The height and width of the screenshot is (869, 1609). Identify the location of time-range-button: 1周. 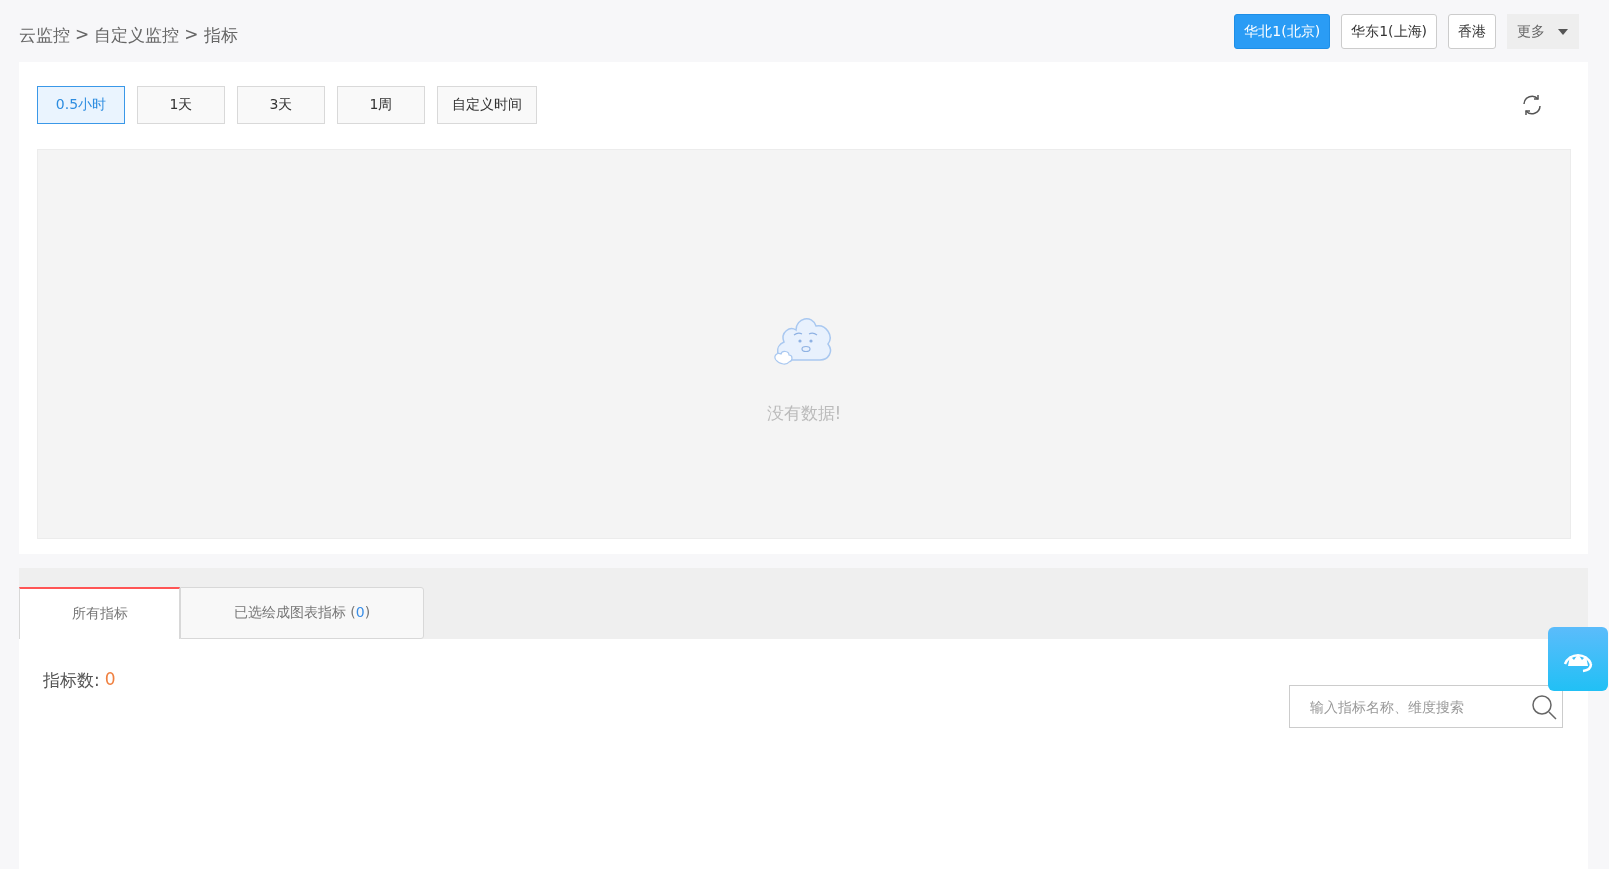
(381, 105).